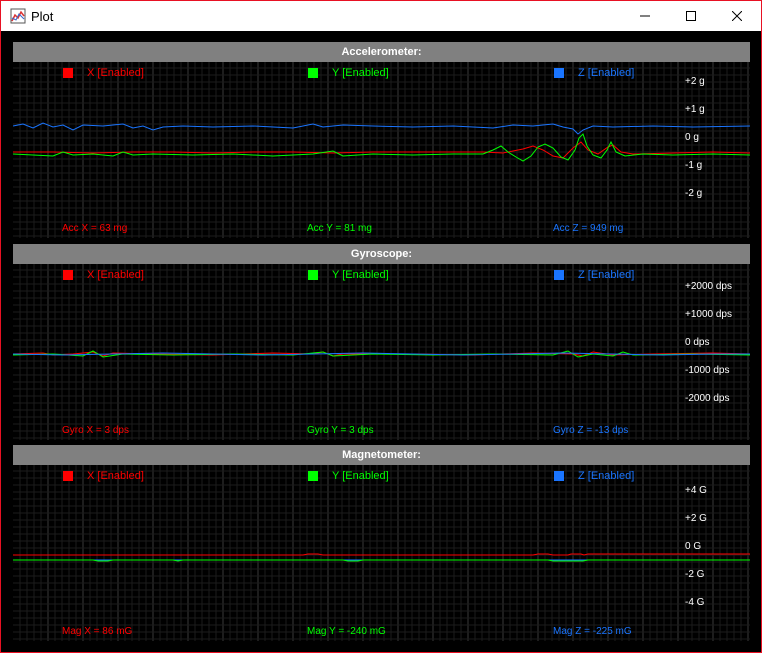 The height and width of the screenshot is (653, 762). I want to click on acc-y-readout: Acc Y = 81 mg, so click(339, 228).